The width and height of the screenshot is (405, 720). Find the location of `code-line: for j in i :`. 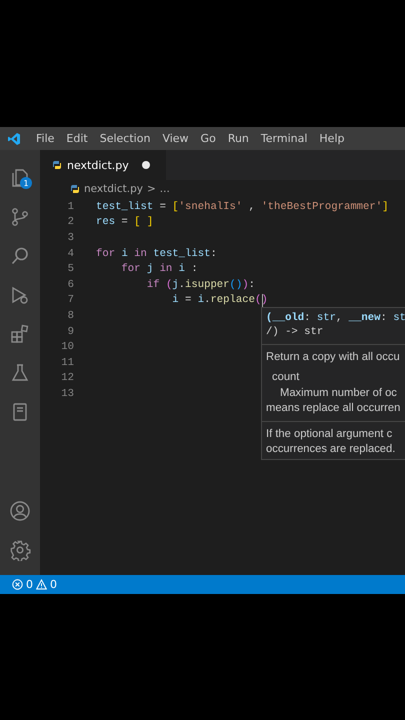

code-line: for j in i : is located at coordinates (159, 269).